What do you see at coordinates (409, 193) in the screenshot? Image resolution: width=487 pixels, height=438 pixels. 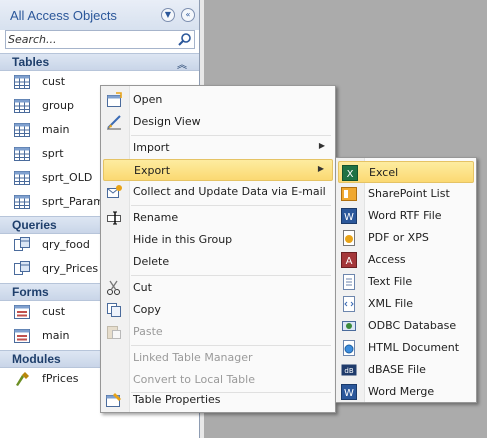 I see `menu-item-label: SharePoint List` at bounding box center [409, 193].